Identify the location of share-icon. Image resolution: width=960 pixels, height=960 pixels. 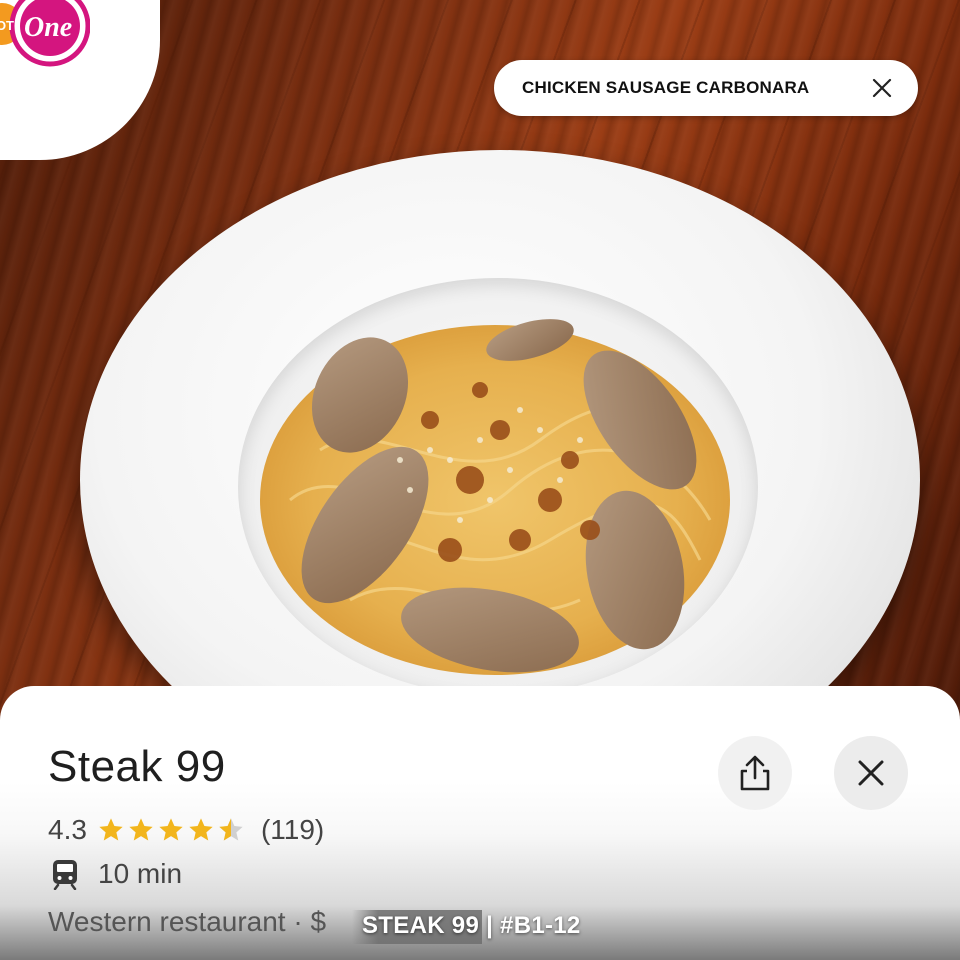
(755, 773).